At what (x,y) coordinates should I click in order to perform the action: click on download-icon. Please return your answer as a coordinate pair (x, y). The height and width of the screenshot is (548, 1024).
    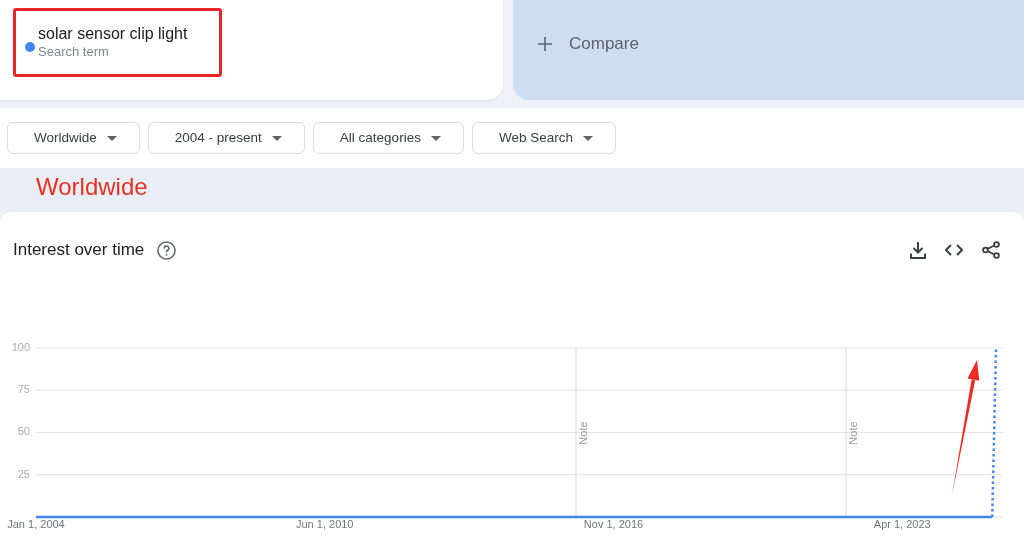
    Looking at the image, I should click on (918, 250).